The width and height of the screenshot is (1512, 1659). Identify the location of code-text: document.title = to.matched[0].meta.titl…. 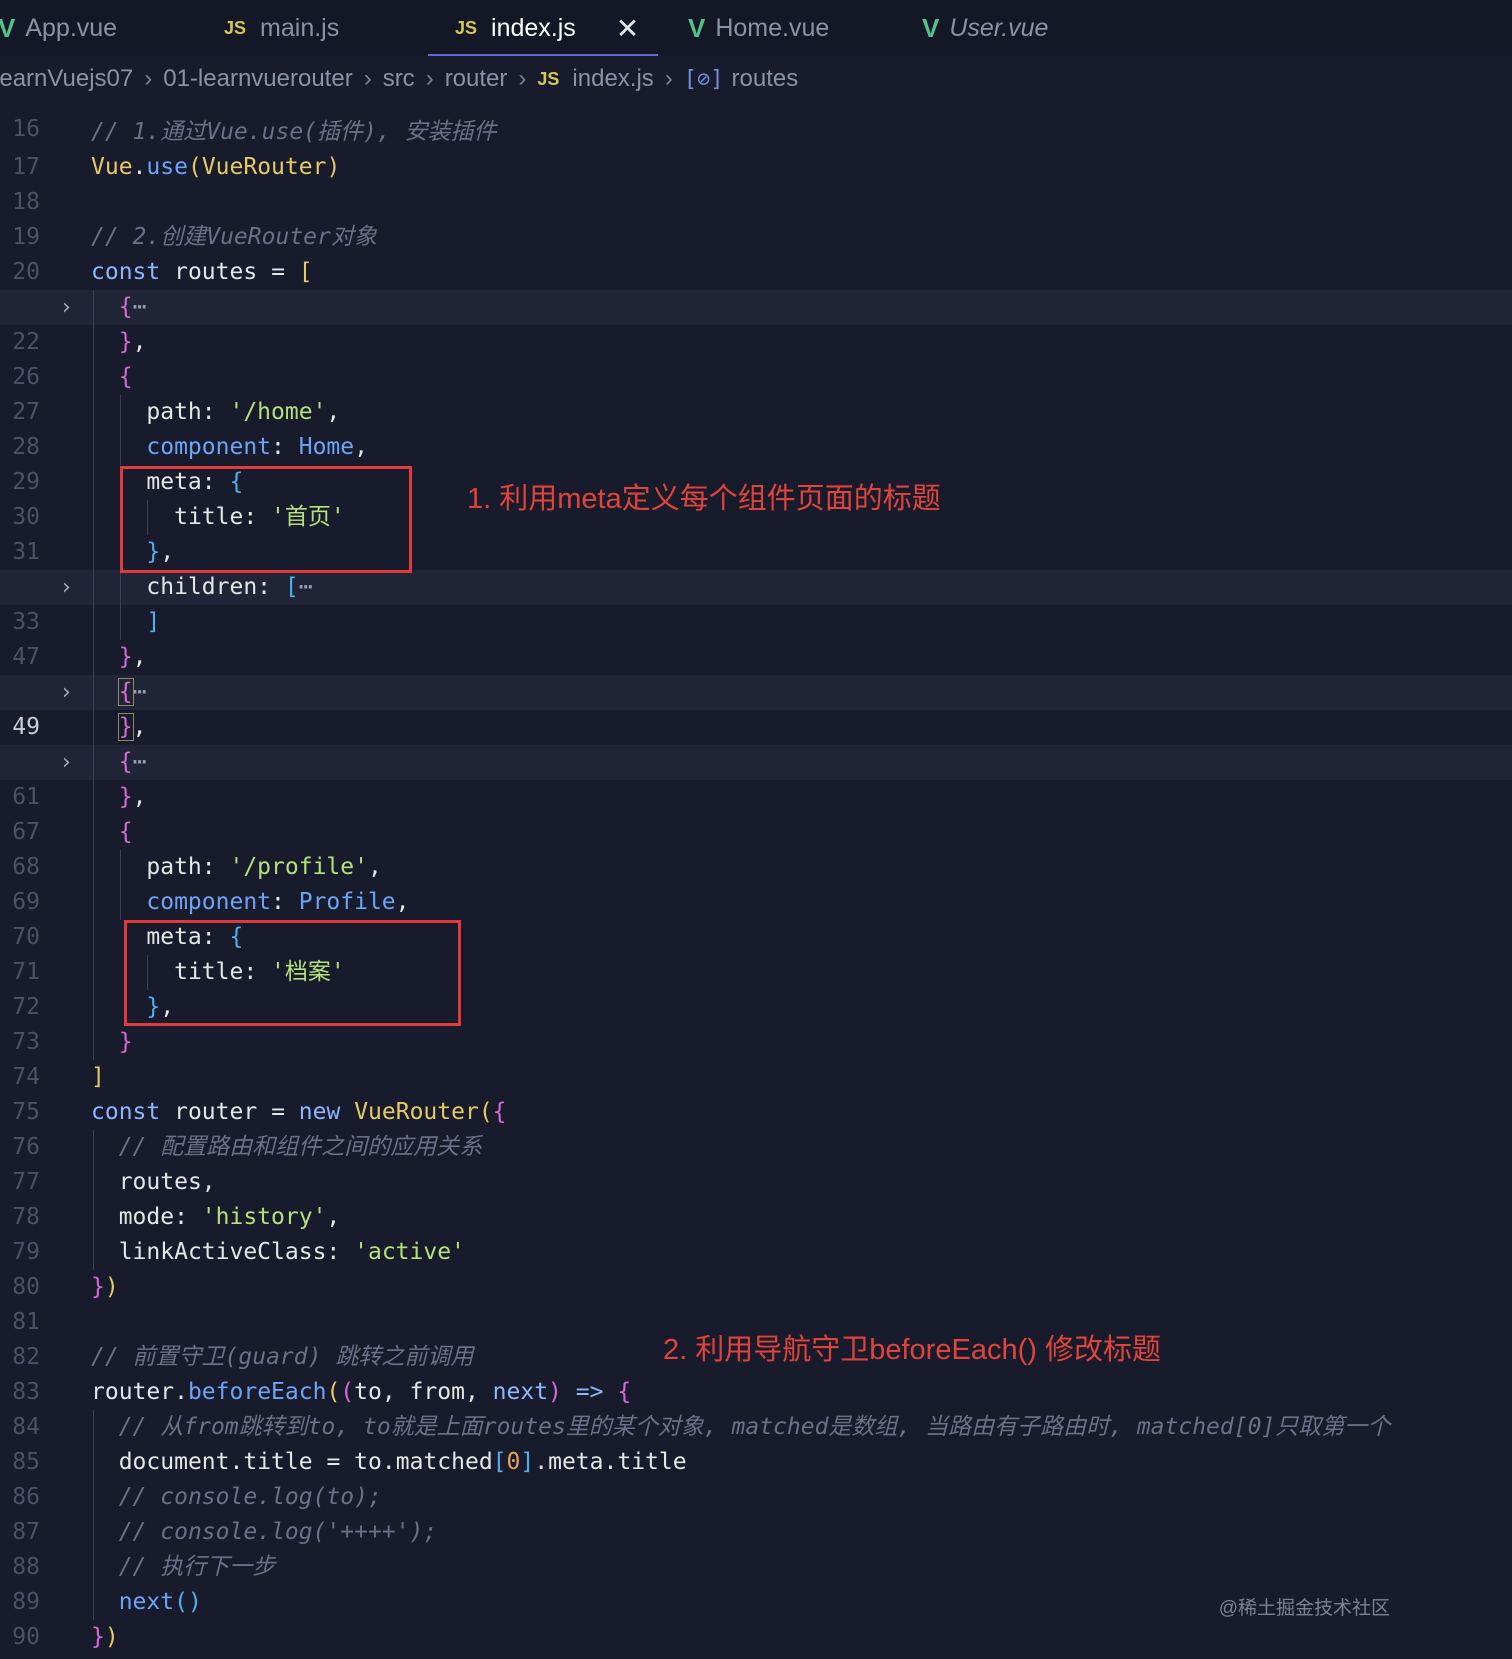
(402, 1462).